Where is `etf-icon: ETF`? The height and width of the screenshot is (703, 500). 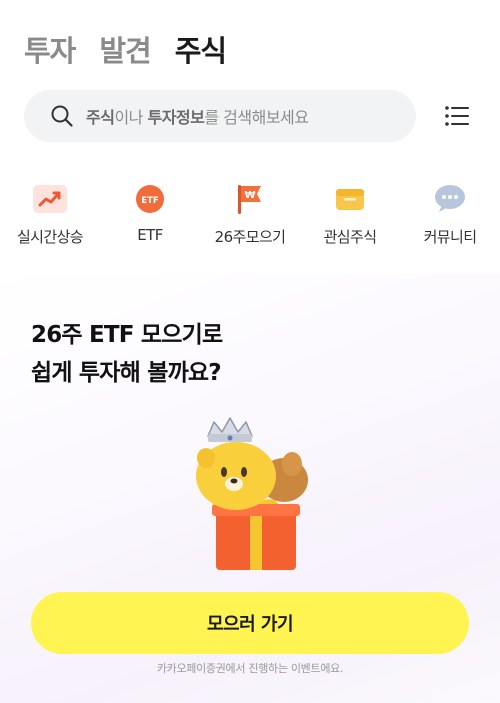 etf-icon: ETF is located at coordinates (150, 199).